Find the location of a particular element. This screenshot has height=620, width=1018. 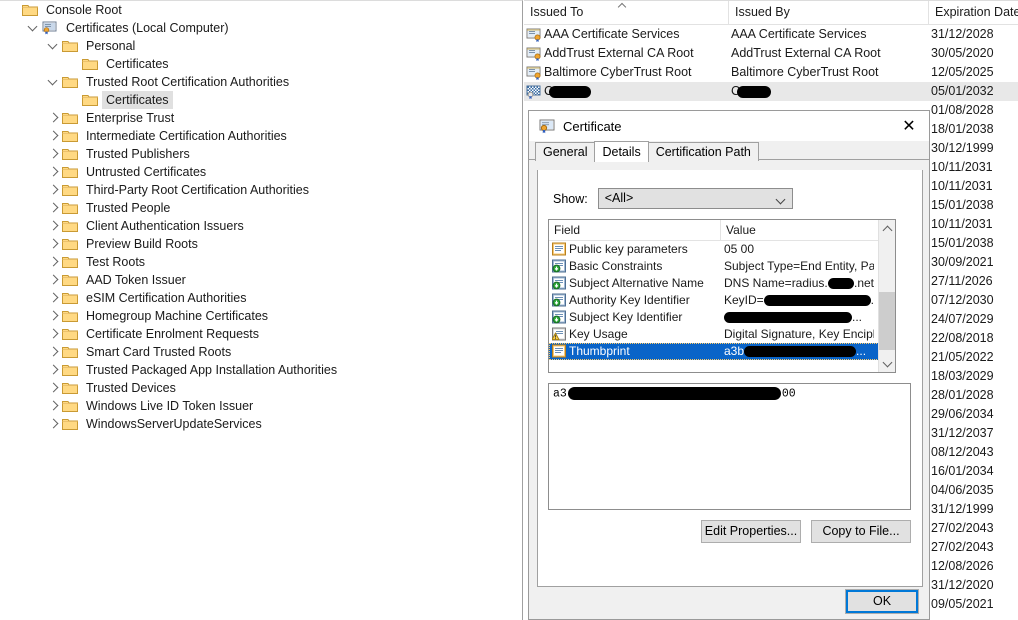

field-value-suffix: .net is located at coordinates (863, 283).